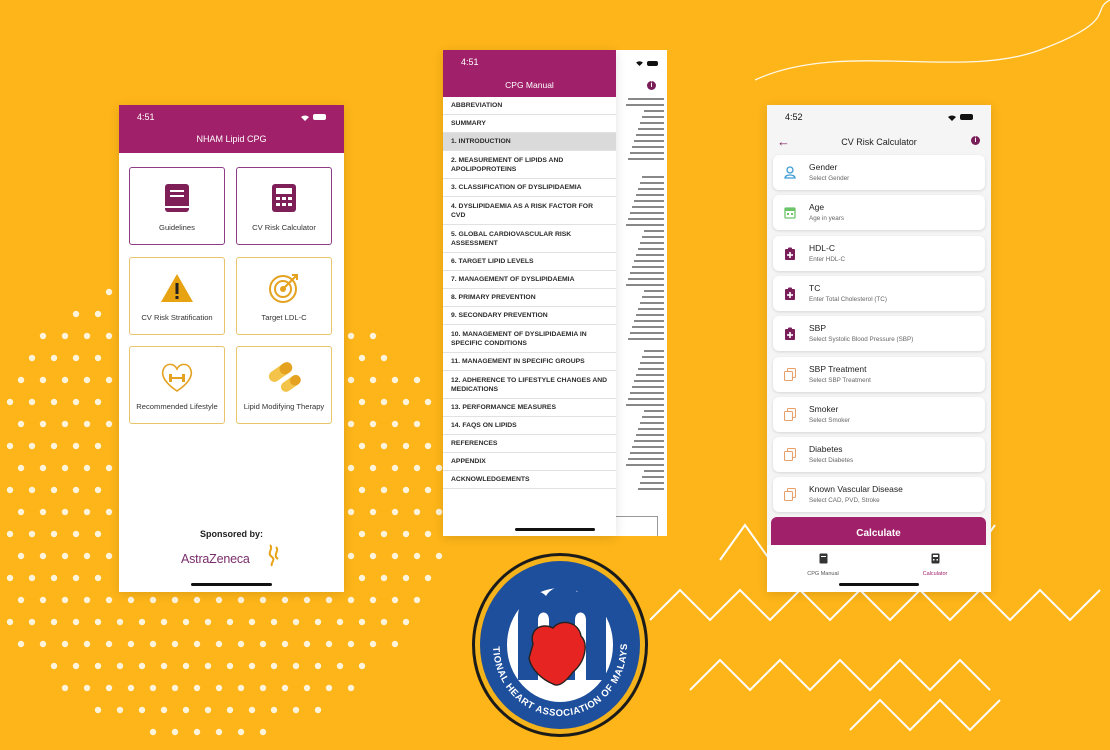 The image size is (1110, 750). I want to click on field-label: SBP, so click(818, 328).